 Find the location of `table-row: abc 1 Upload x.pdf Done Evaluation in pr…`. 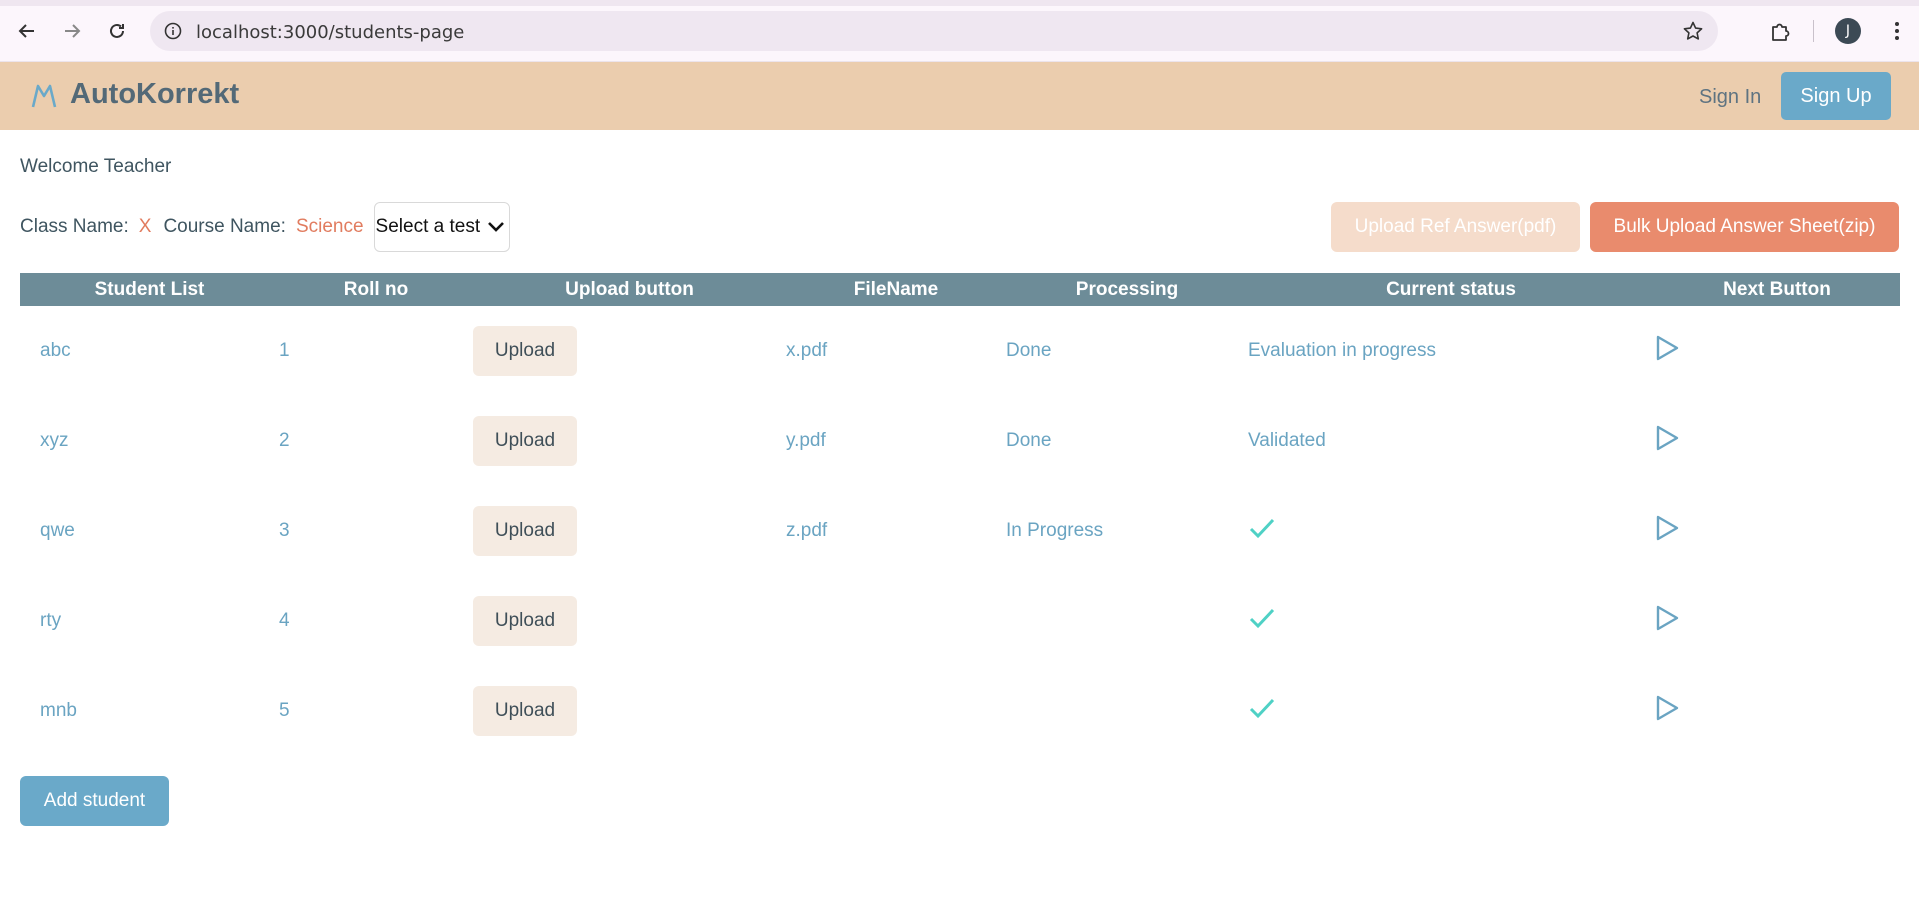

table-row: abc 1 Upload x.pdf Done Evaluation in pr… is located at coordinates (960, 351).